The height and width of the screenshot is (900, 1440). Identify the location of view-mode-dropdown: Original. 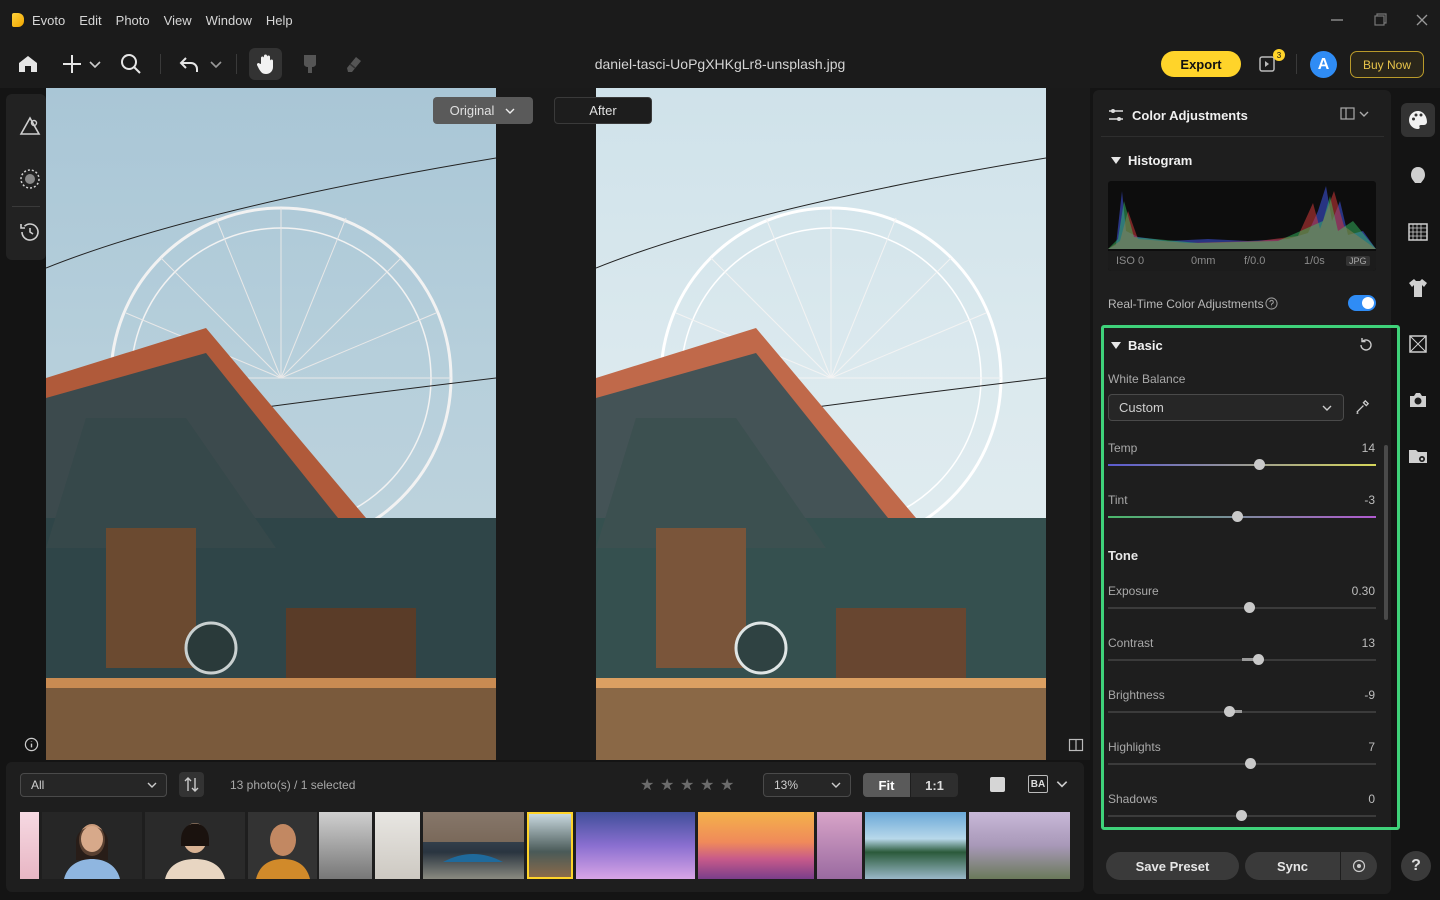
(483, 110).